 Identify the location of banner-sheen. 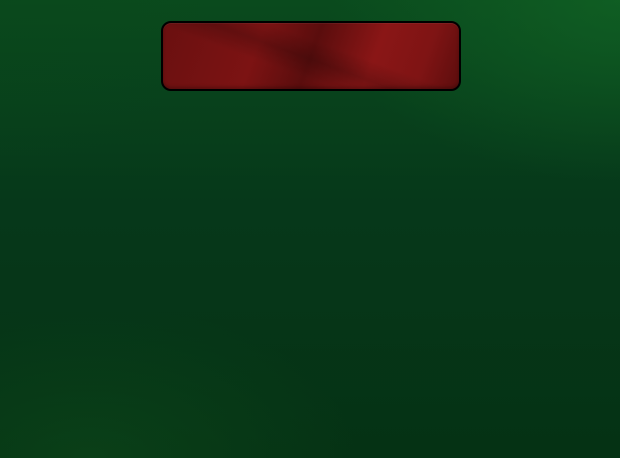
(311, 56).